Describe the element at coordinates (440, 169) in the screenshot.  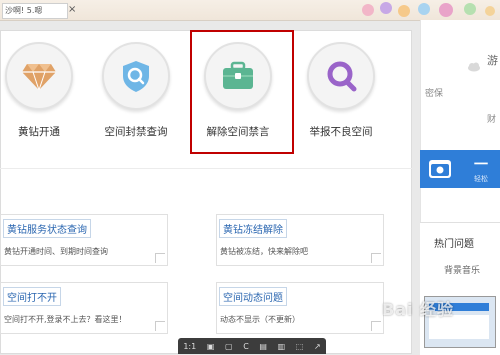
I see `camera-icon` at that location.